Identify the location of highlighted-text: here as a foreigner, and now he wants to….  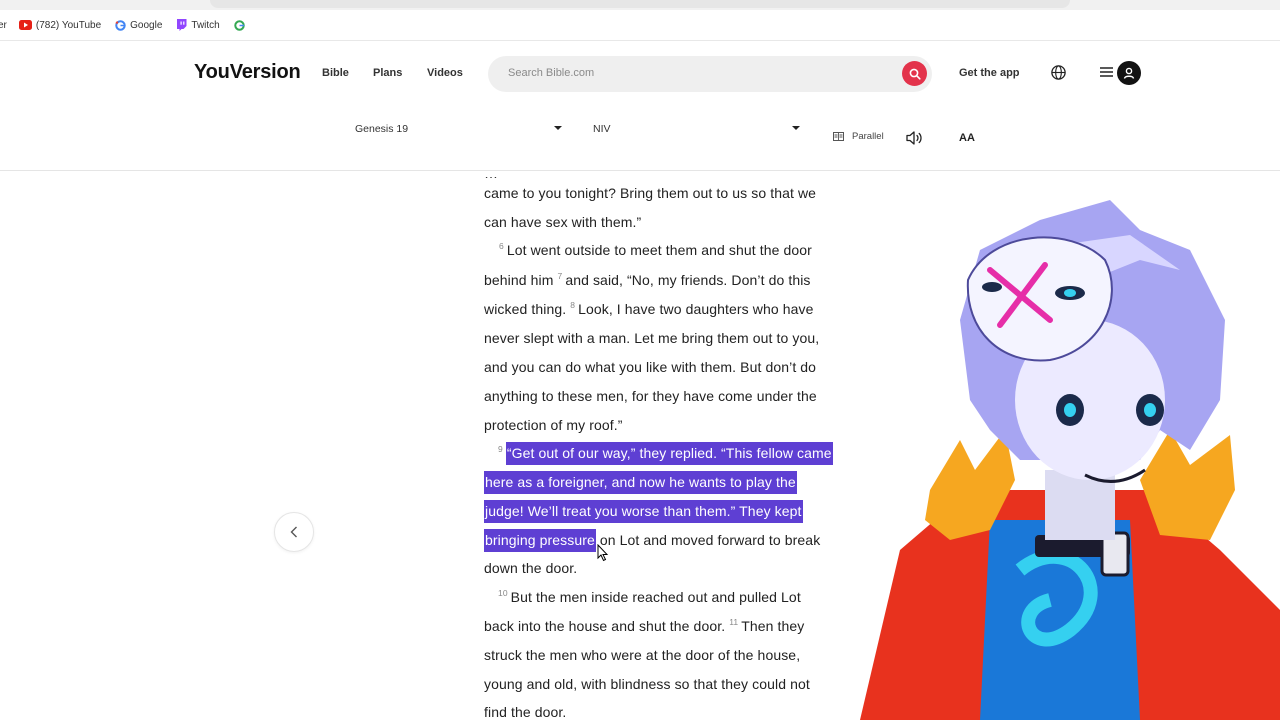
(640, 482).